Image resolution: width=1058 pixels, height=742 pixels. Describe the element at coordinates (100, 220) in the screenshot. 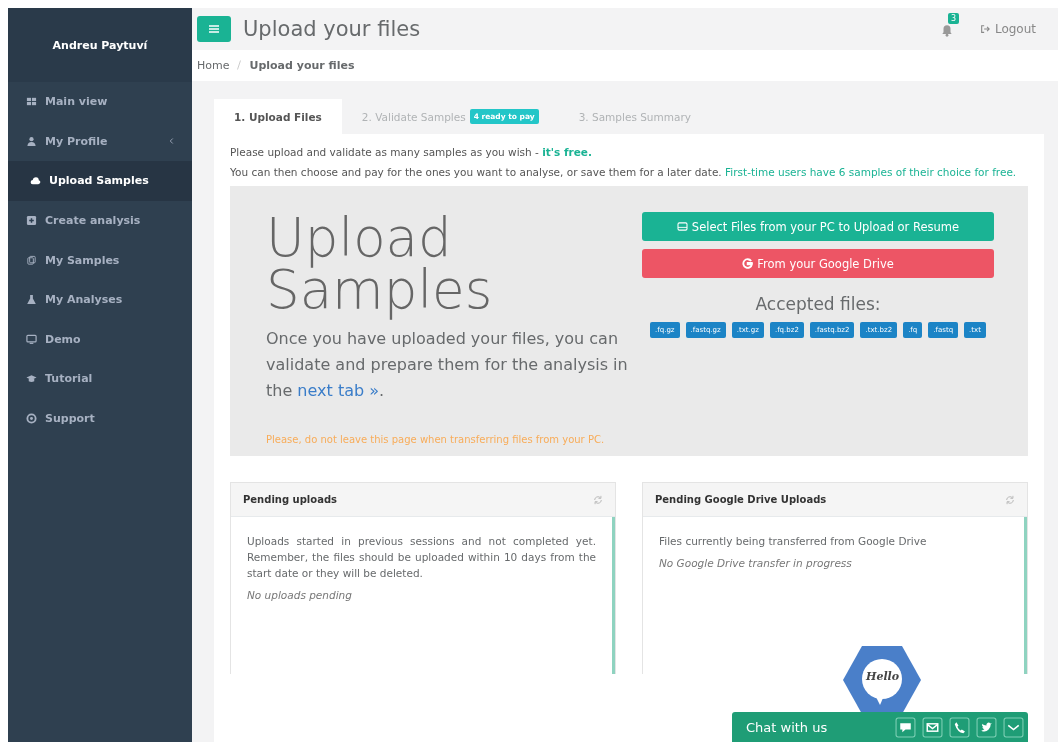

I see `sidebar-item: Create analysis` at that location.